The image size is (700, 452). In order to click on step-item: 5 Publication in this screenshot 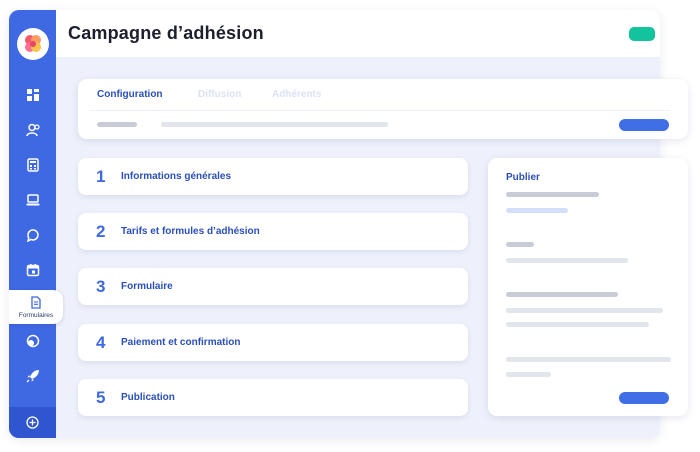, I will do `click(273, 397)`.